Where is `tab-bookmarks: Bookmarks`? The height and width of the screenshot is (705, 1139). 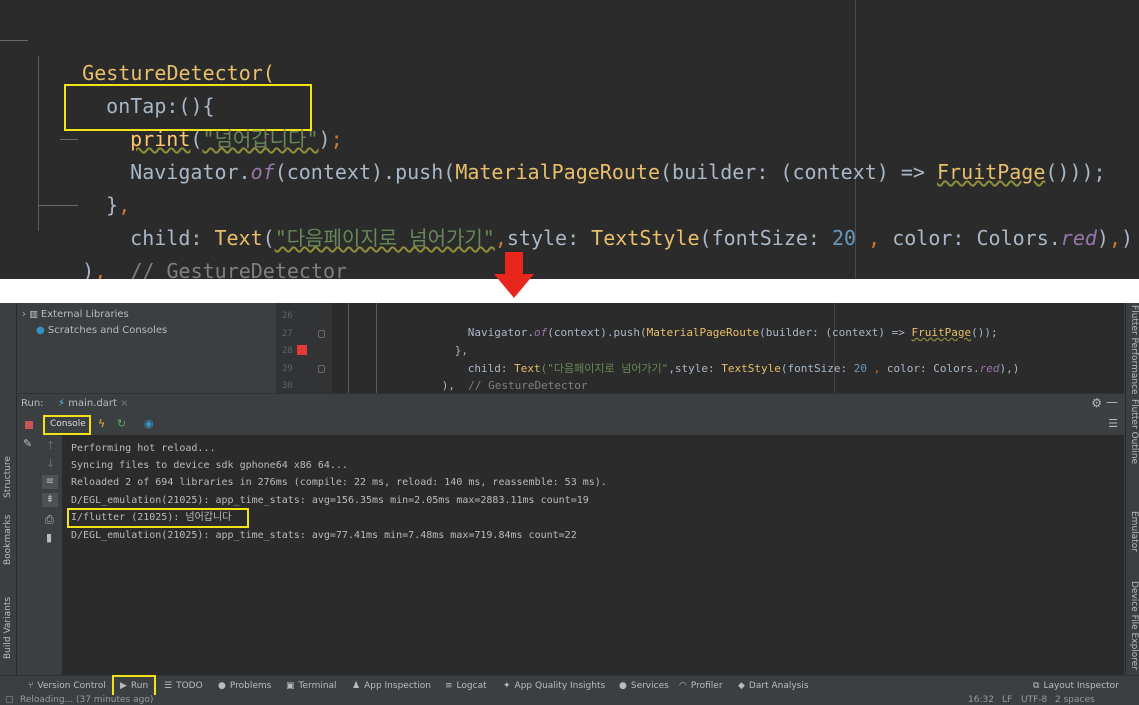
tab-bookmarks: Bookmarks is located at coordinates (8, 540).